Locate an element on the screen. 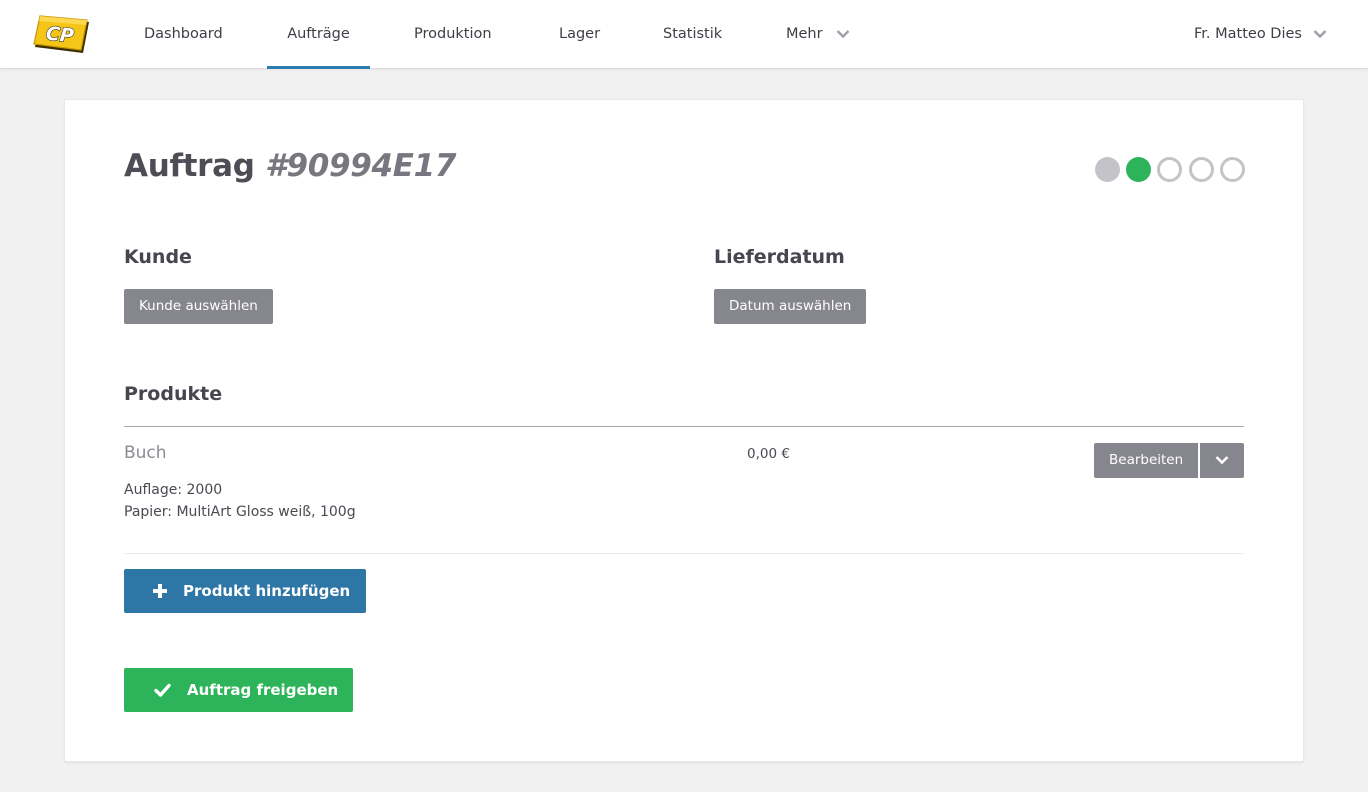 The height and width of the screenshot is (792, 1368). step-3-dot is located at coordinates (1169, 169).